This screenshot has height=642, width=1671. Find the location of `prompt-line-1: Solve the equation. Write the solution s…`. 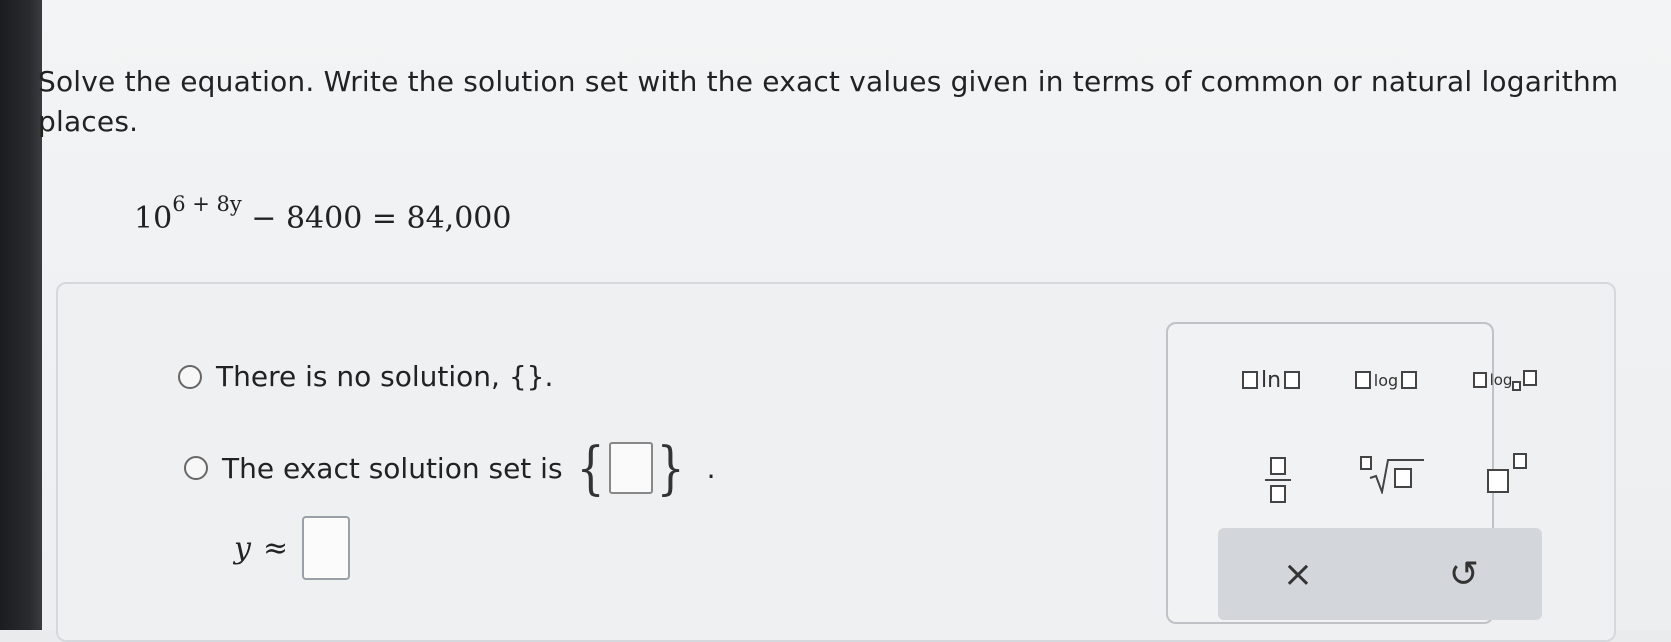

prompt-line-1: Solve the equation. Write the solution s… is located at coordinates (828, 81).